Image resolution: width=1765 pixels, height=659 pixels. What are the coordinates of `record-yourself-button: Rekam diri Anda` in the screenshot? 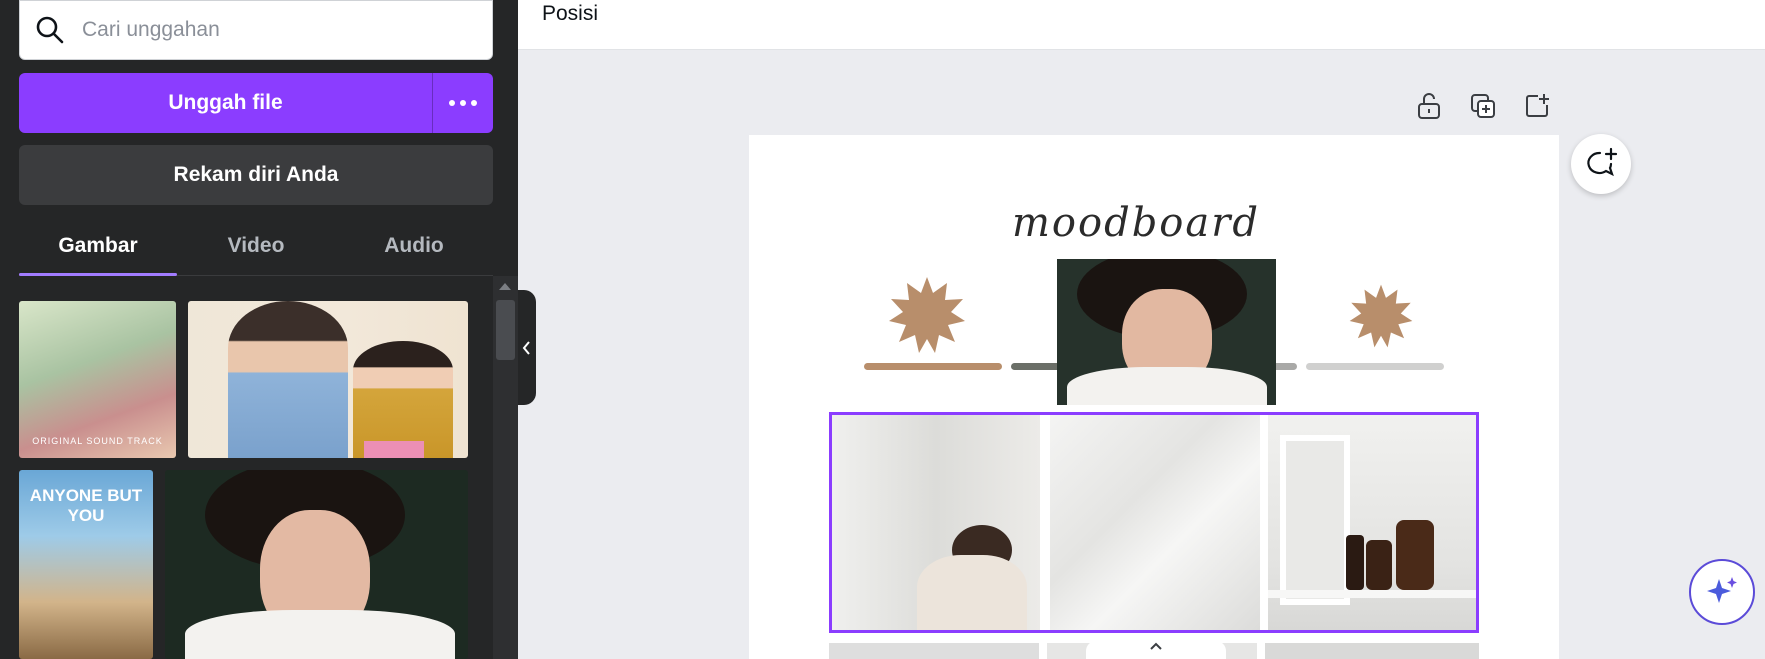 It's located at (256, 175).